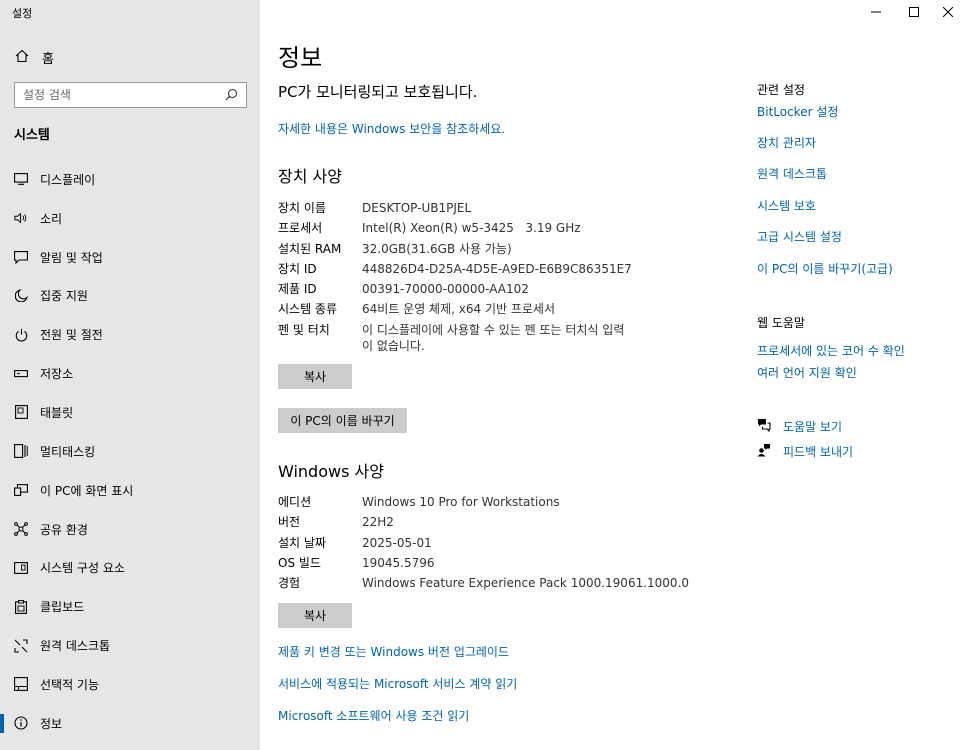 The image size is (968, 750). What do you see at coordinates (21, 374) in the screenshot?
I see `storage-icon` at bounding box center [21, 374].